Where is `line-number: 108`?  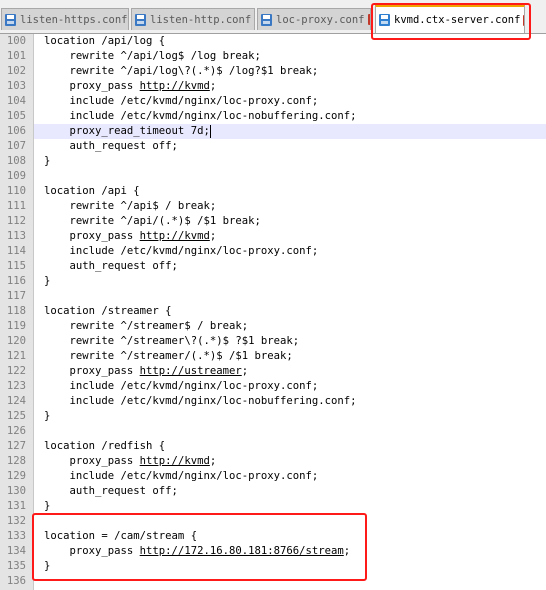 line-number: 108 is located at coordinates (16, 161).